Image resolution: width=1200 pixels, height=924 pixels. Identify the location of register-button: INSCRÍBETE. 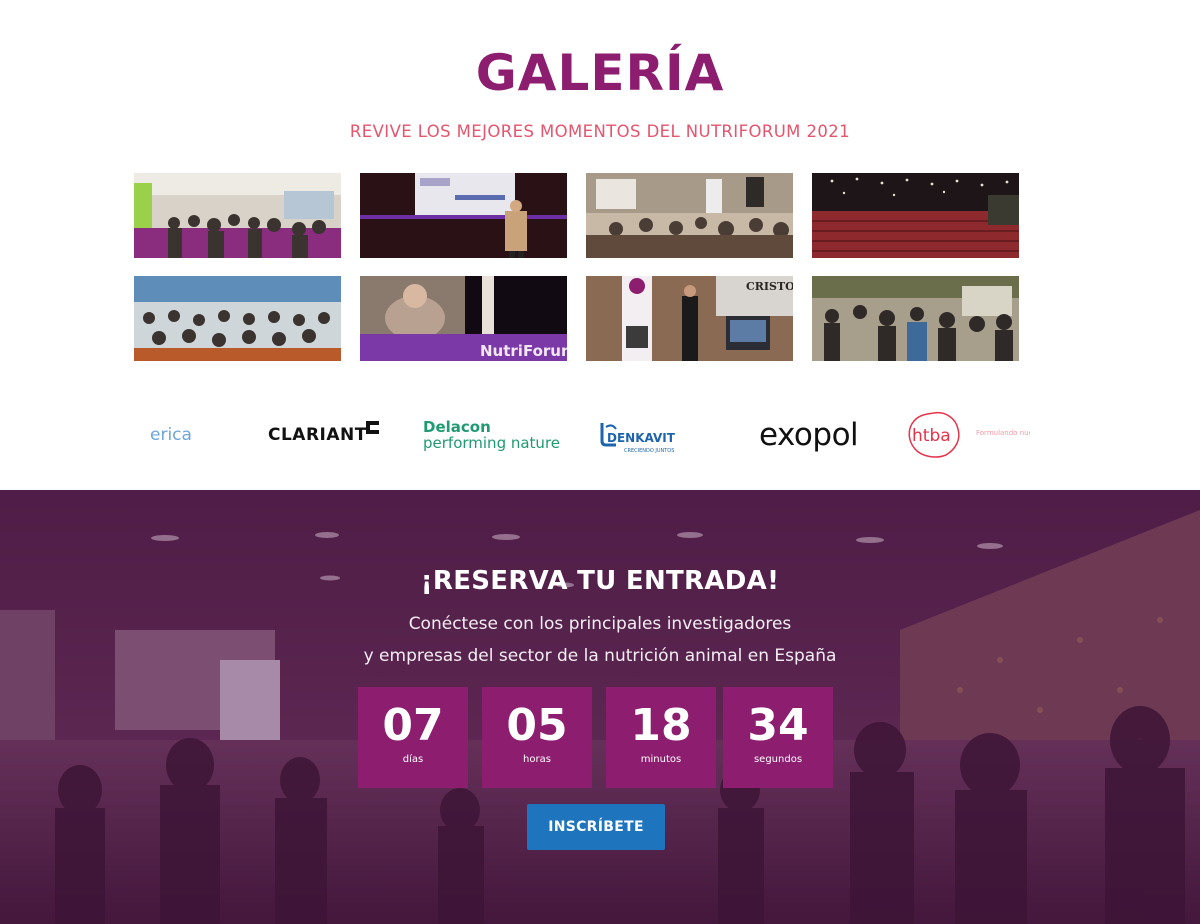
(596, 827).